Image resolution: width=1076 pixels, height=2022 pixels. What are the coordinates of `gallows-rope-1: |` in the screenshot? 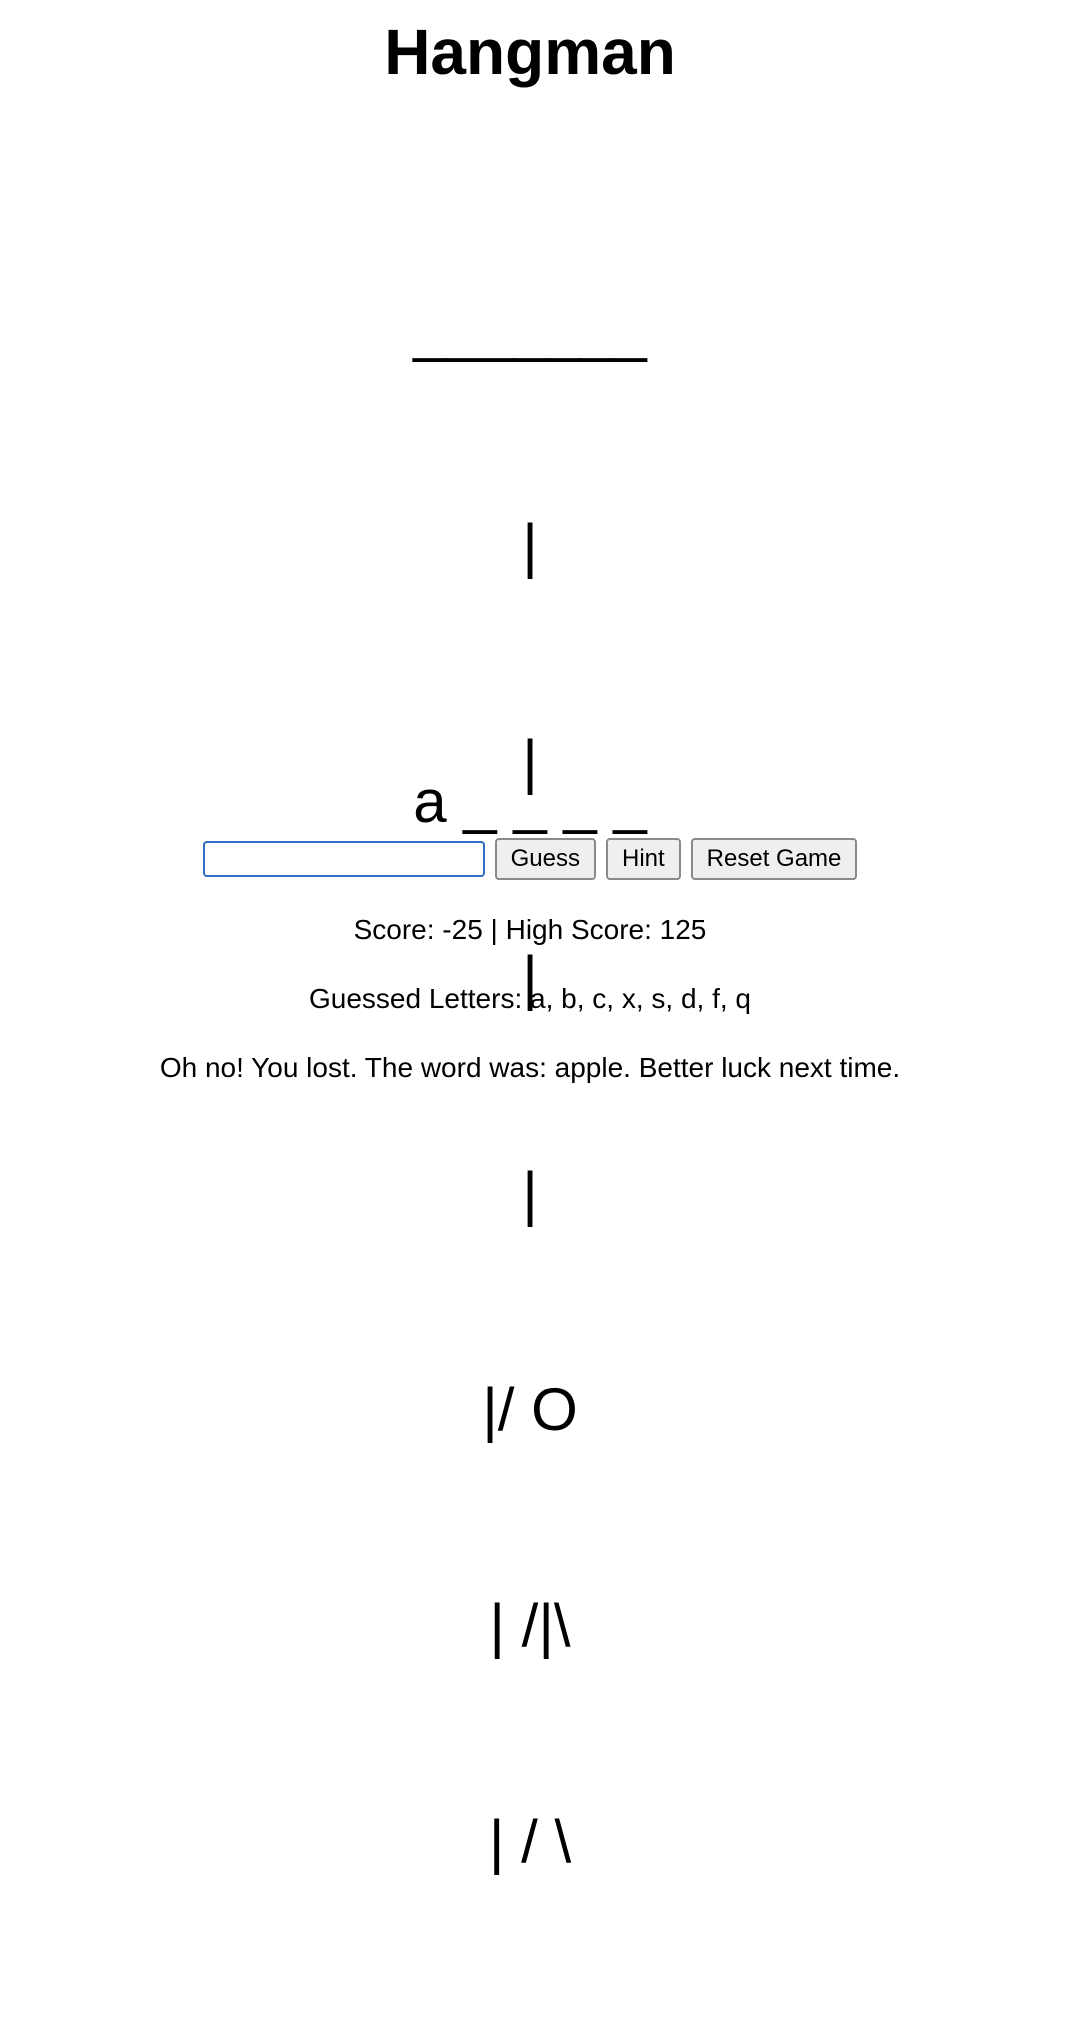 It's located at (530, 545).